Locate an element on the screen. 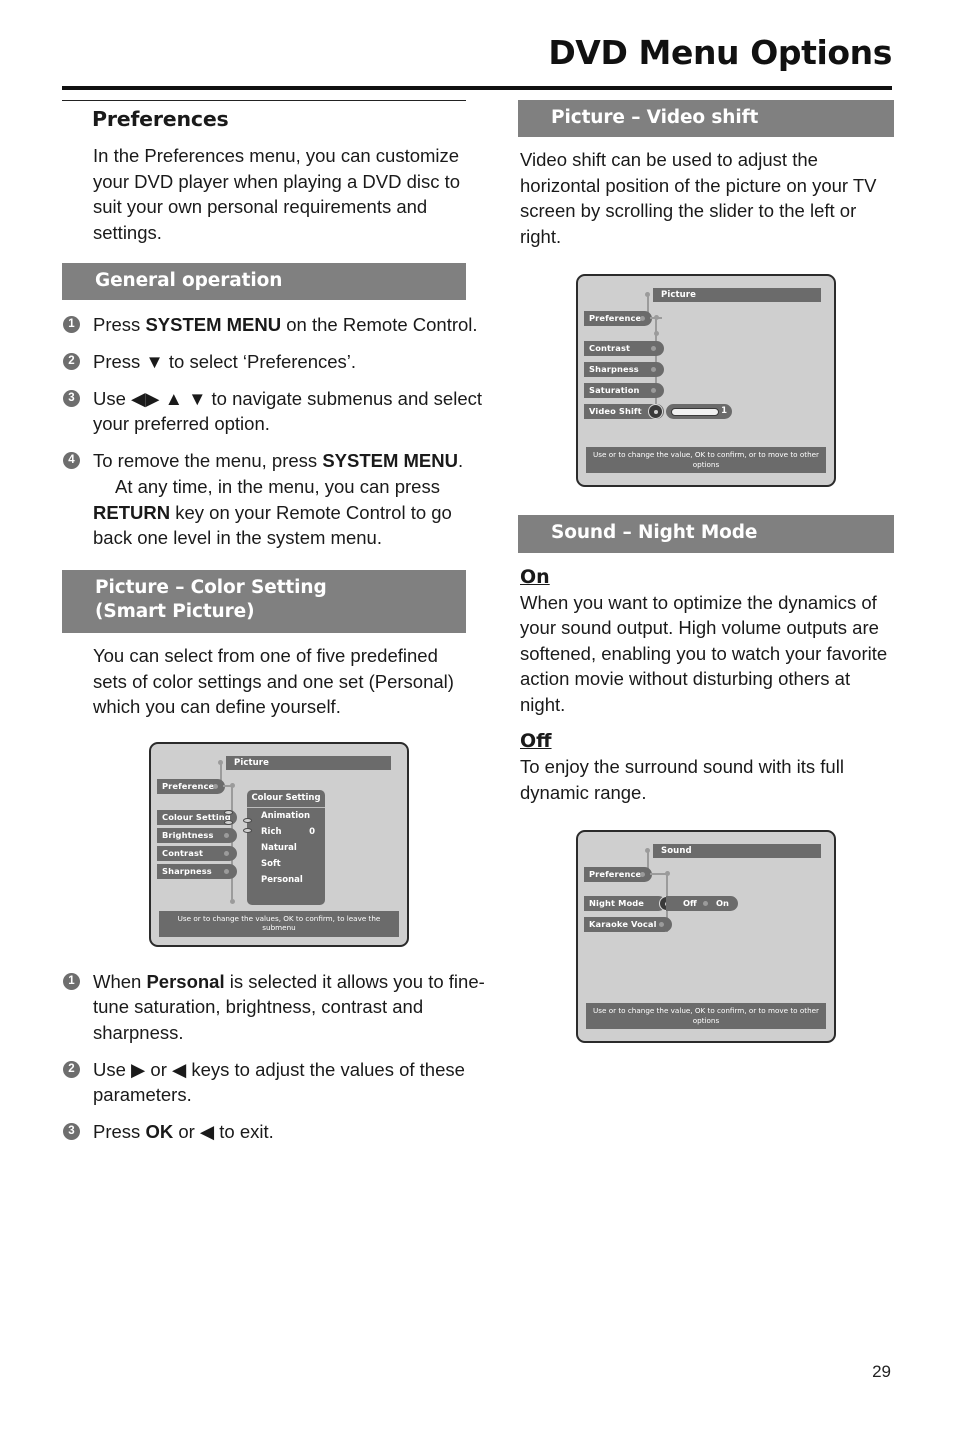 The image size is (954, 1430). osd-menu-label: Video Shift is located at coordinates (615, 411).